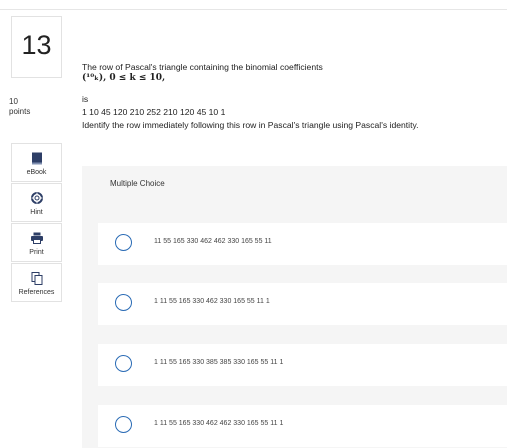  Describe the element at coordinates (85, 99) in the screenshot. I see `question-text-line-3: is` at that location.